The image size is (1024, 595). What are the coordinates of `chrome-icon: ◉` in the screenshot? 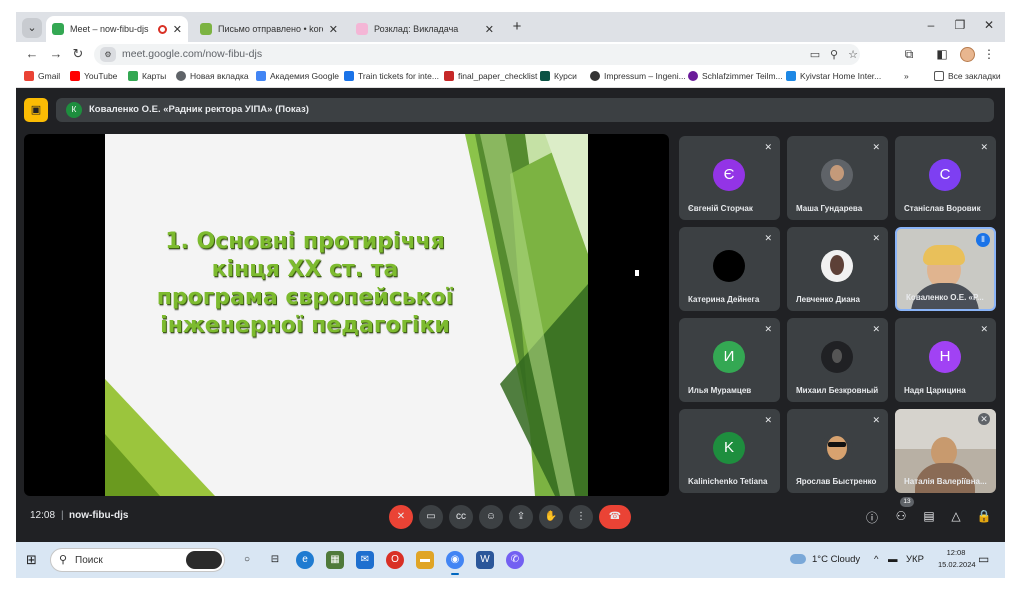 It's located at (455, 563).